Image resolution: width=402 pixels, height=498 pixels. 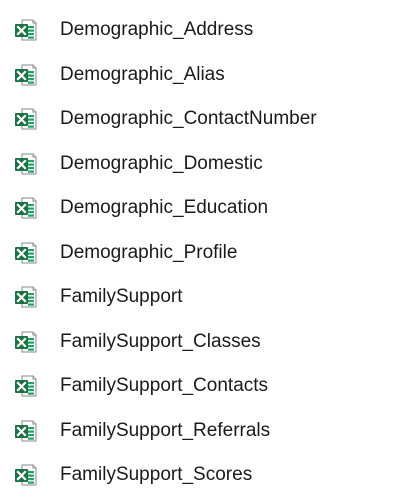 I want to click on file-item: FamilySupport_Classes, so click(x=201, y=342).